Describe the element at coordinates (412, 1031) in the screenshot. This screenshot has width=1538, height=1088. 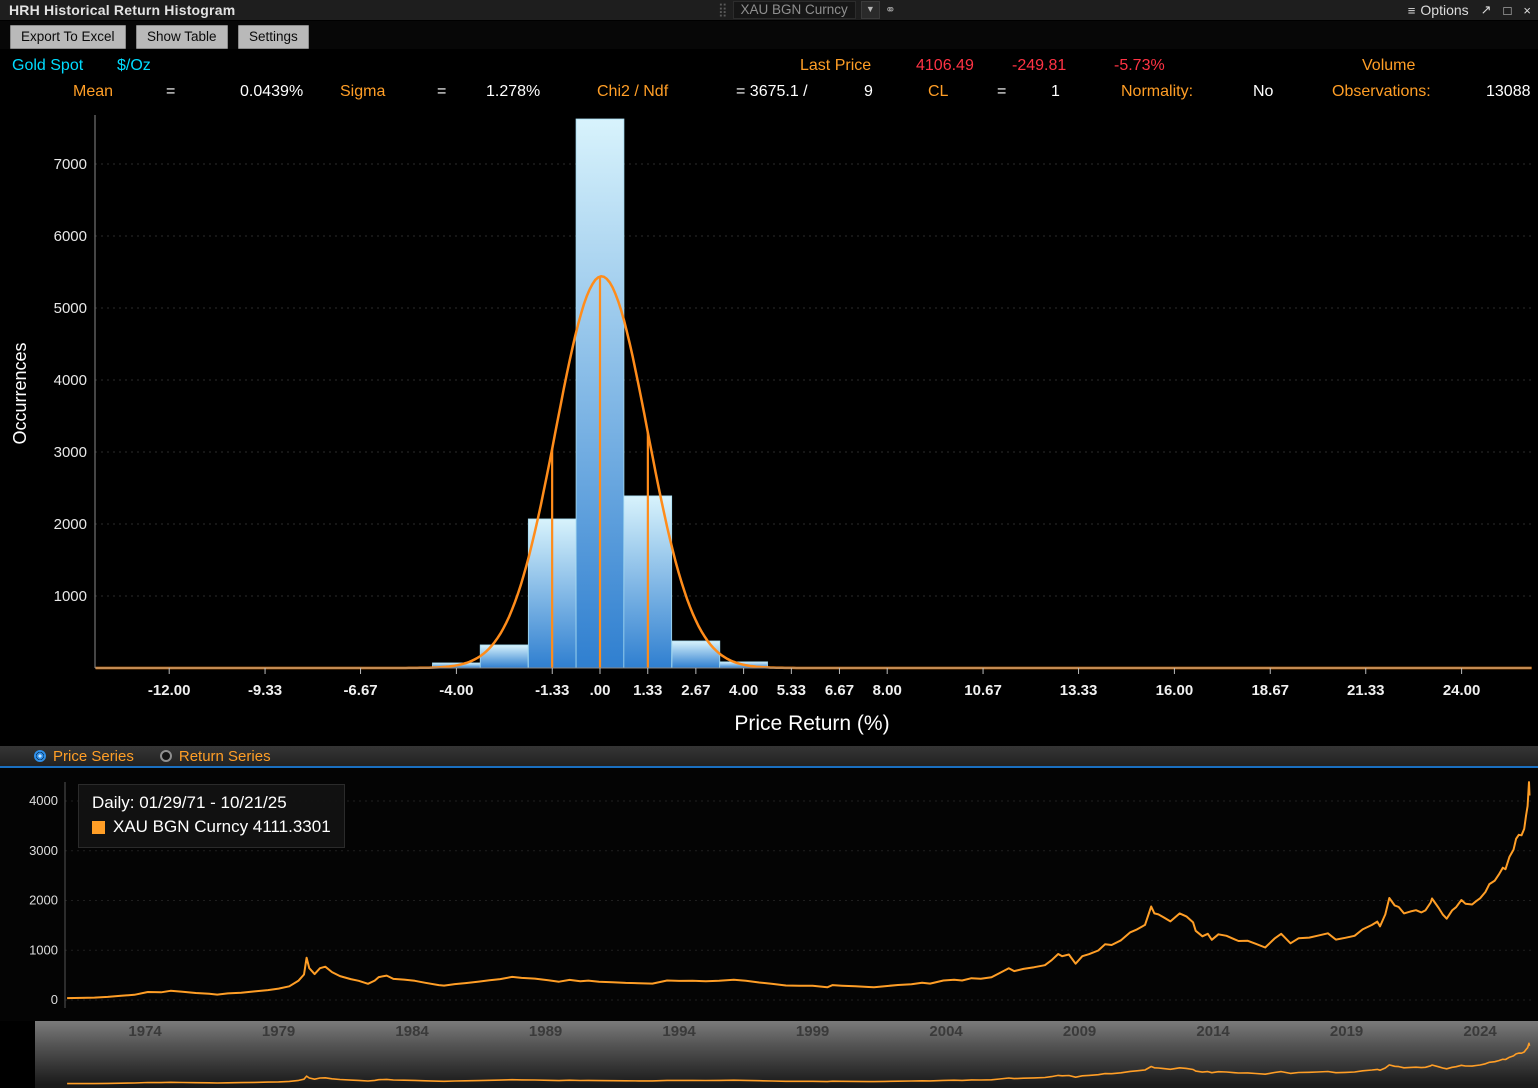
I see `nav-year-label: 1984` at that location.